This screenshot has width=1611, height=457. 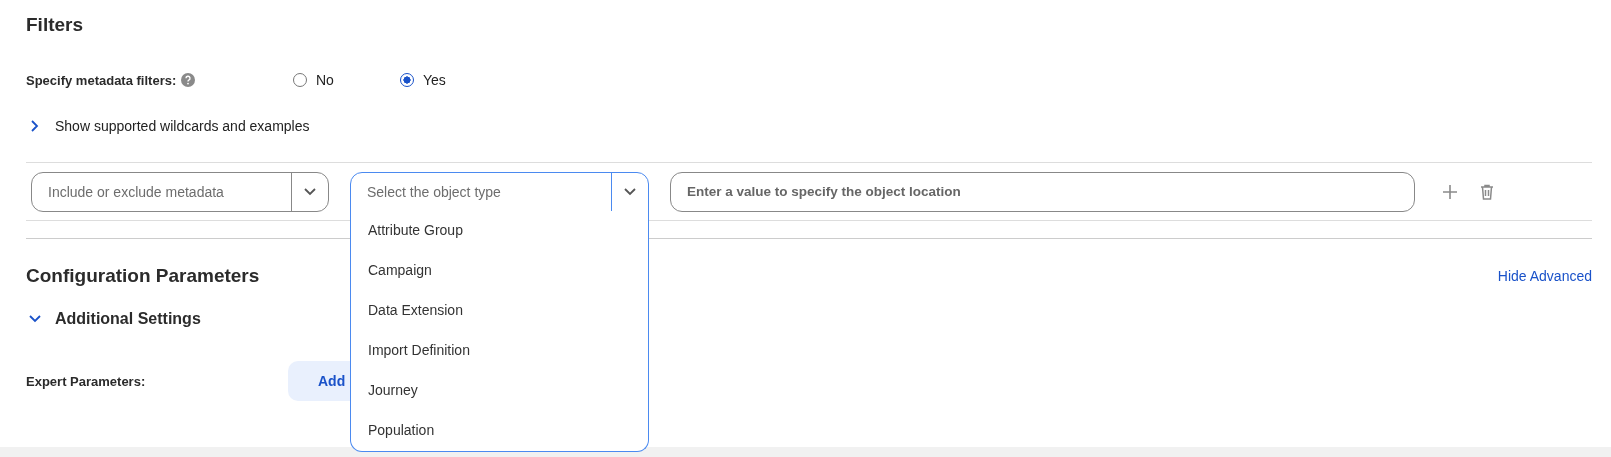 What do you see at coordinates (499, 436) in the screenshot?
I see `menu-item: Population` at bounding box center [499, 436].